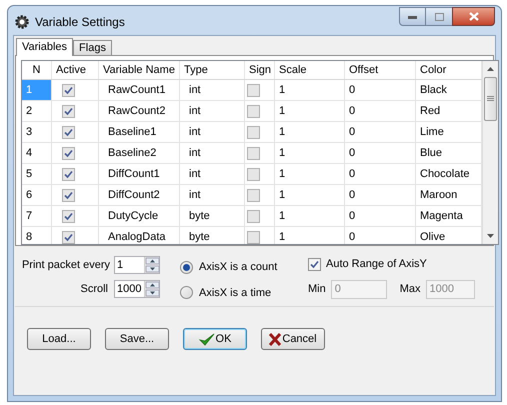  Describe the element at coordinates (139, 235) in the screenshot. I see `table-cell: AnalogData` at that location.